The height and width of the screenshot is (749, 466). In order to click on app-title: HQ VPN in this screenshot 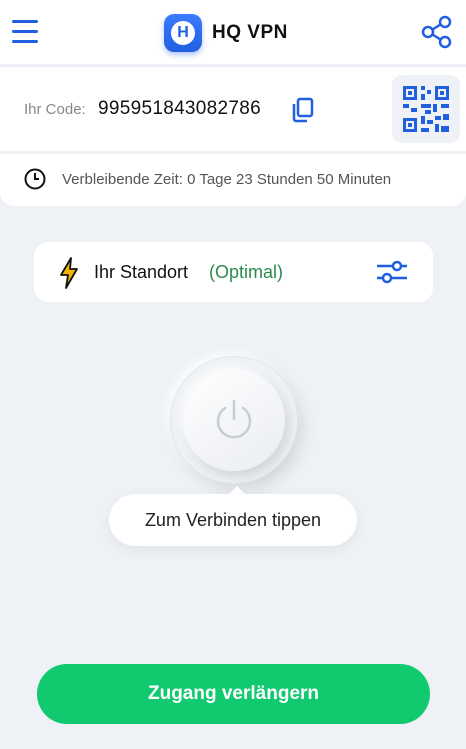, I will do `click(250, 32)`.